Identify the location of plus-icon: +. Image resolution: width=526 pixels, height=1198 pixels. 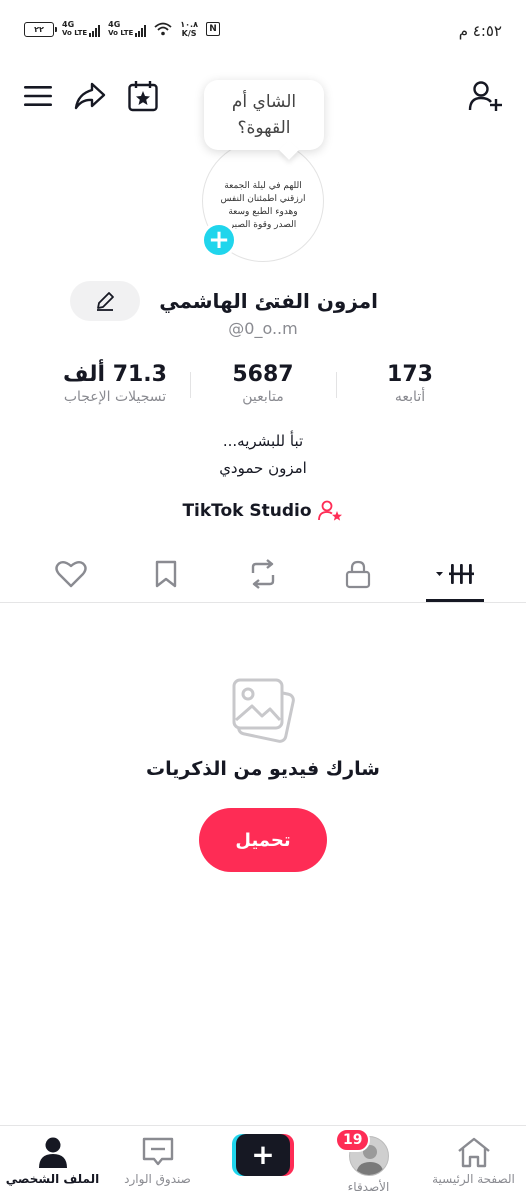
(263, 1155).